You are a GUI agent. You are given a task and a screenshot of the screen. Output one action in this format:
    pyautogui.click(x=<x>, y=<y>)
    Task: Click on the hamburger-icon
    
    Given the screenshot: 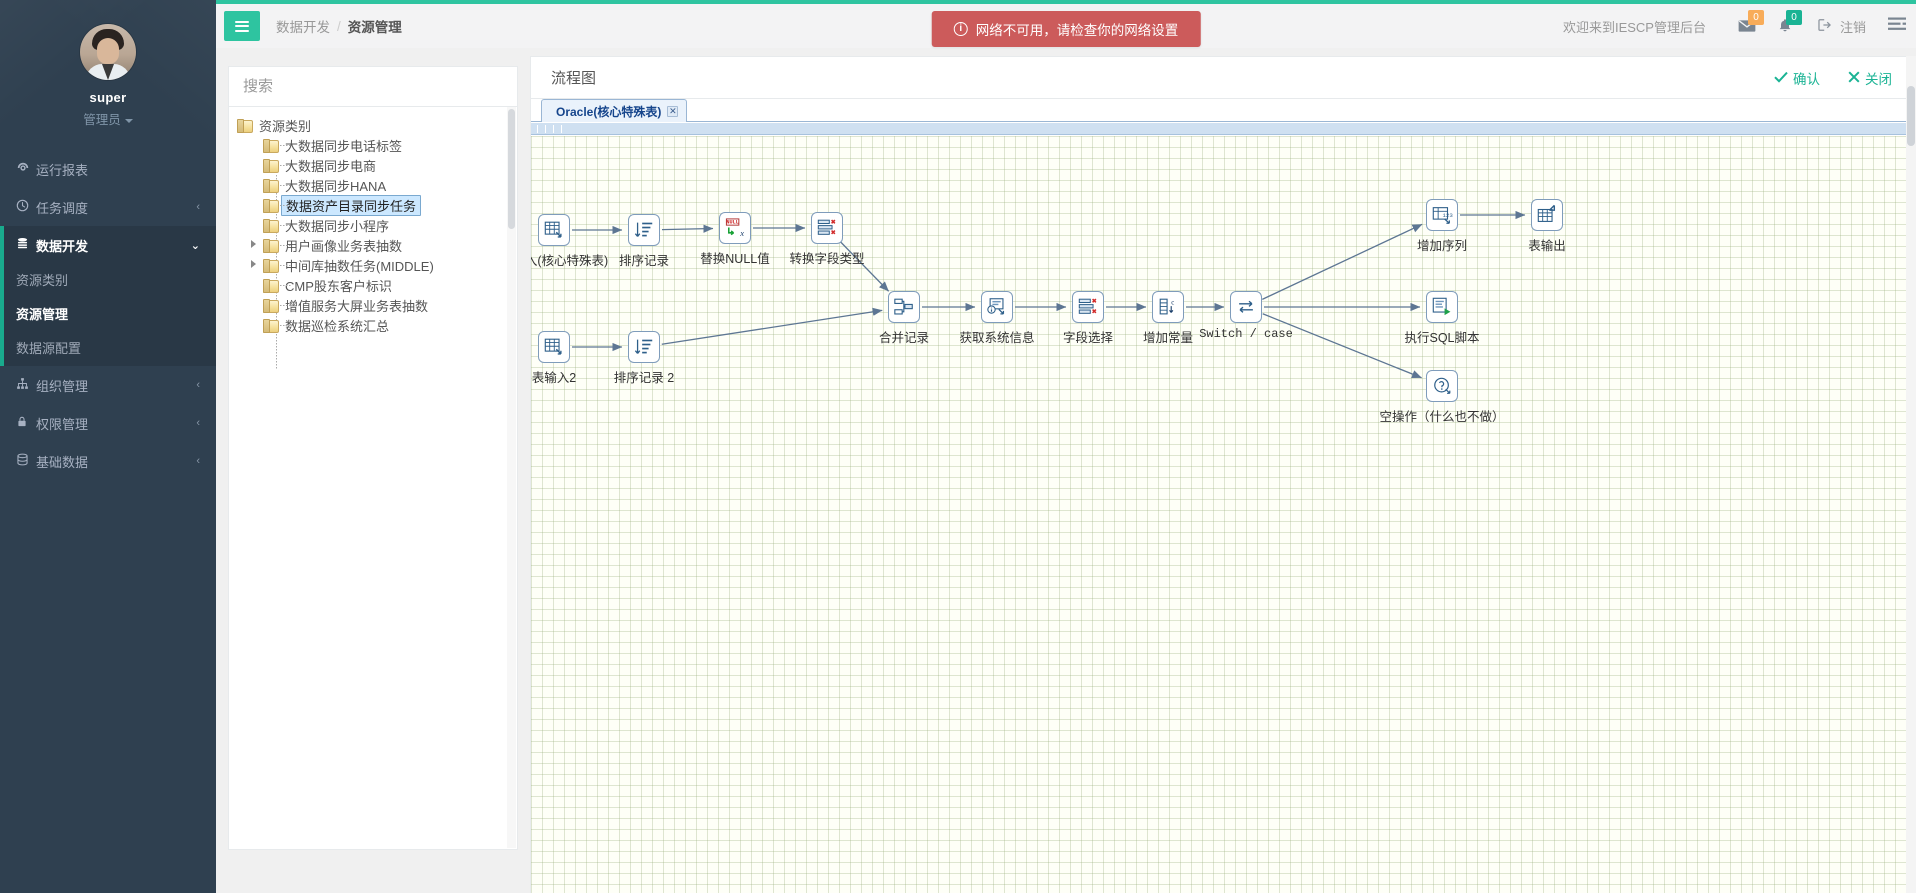 What is the action you would take?
    pyautogui.click(x=242, y=26)
    